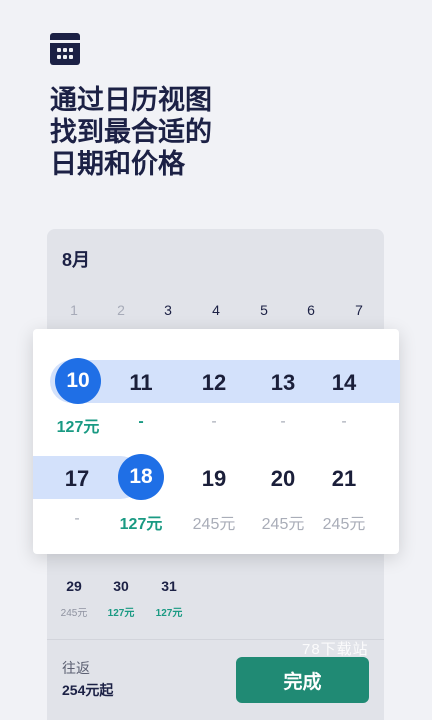  What do you see at coordinates (78, 381) in the screenshot?
I see `day-cell-selected-start: 10` at bounding box center [78, 381].